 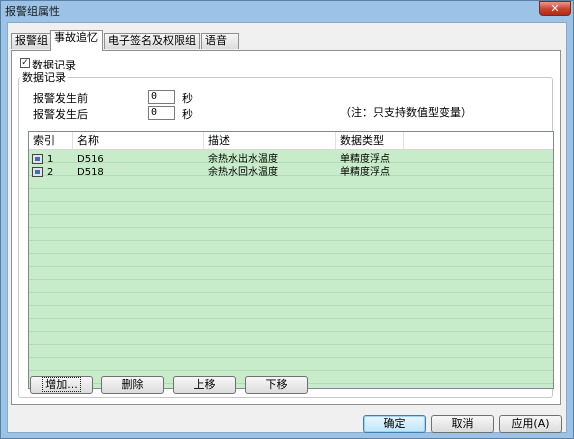 I want to click on before-alarm-input: 0, so click(x=161, y=97).